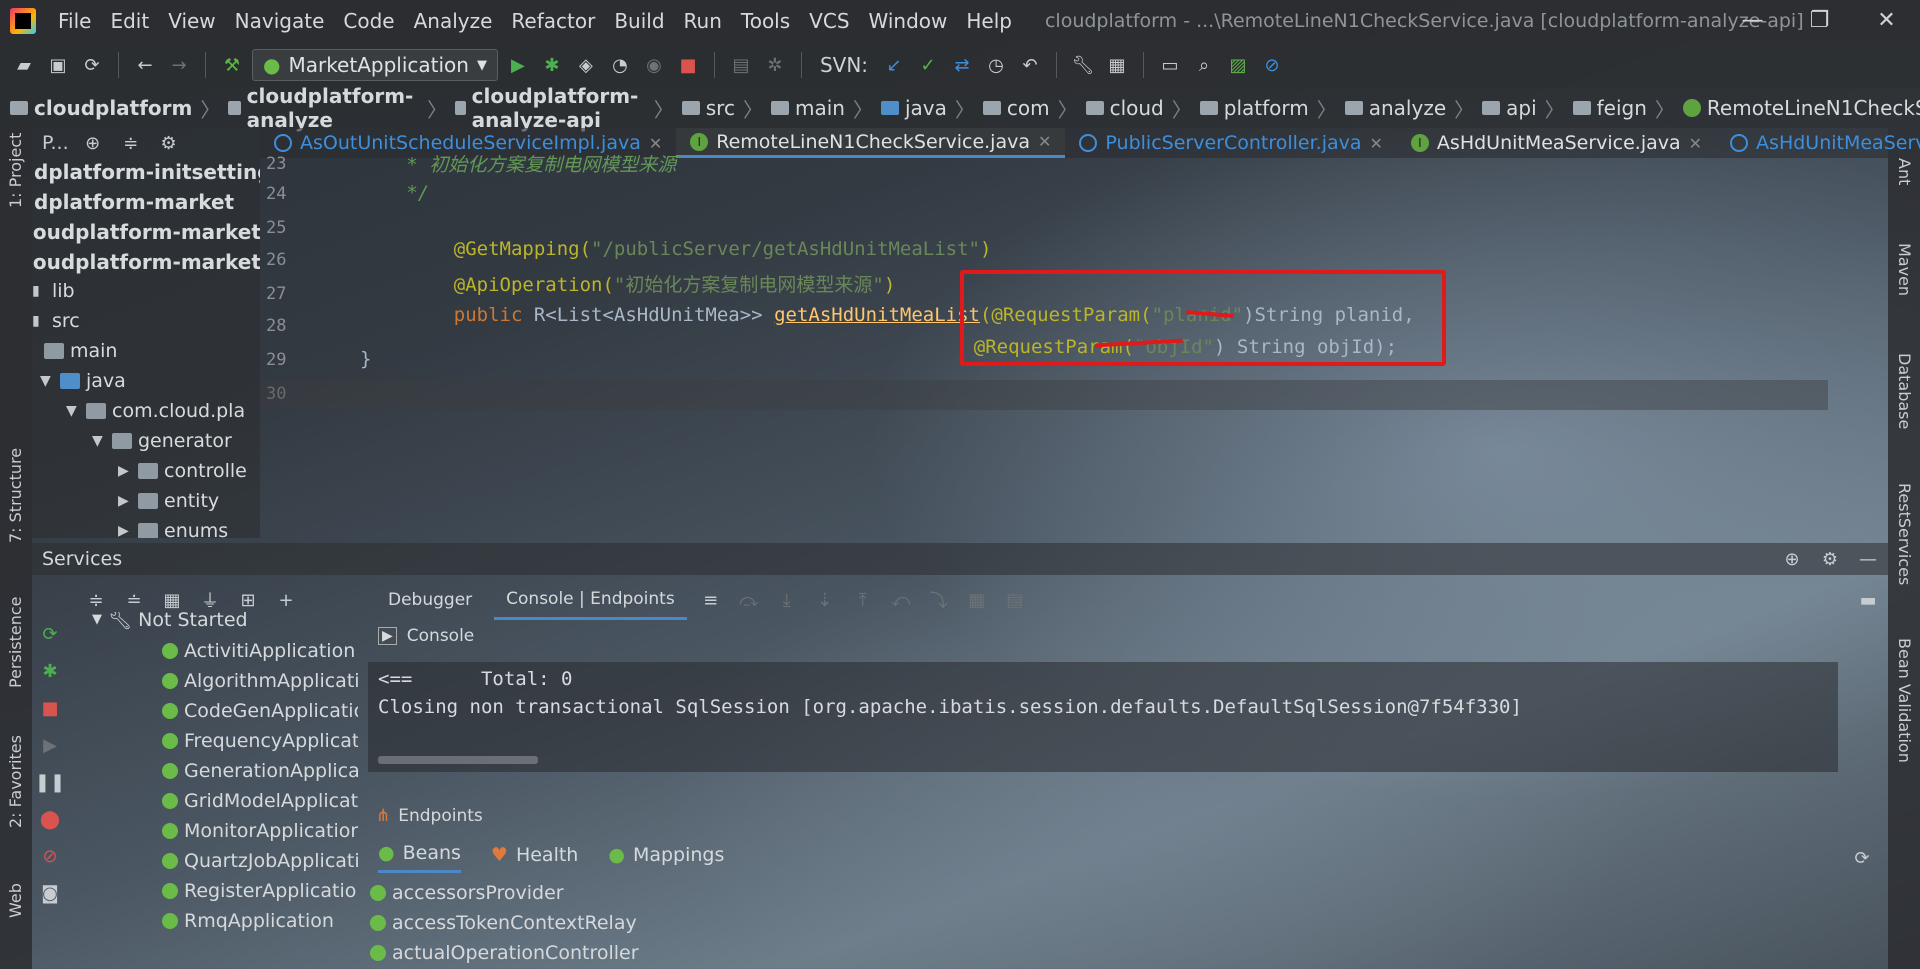 This screenshot has width=1920, height=969. I want to click on search-icon: ⌕, so click(1204, 65).